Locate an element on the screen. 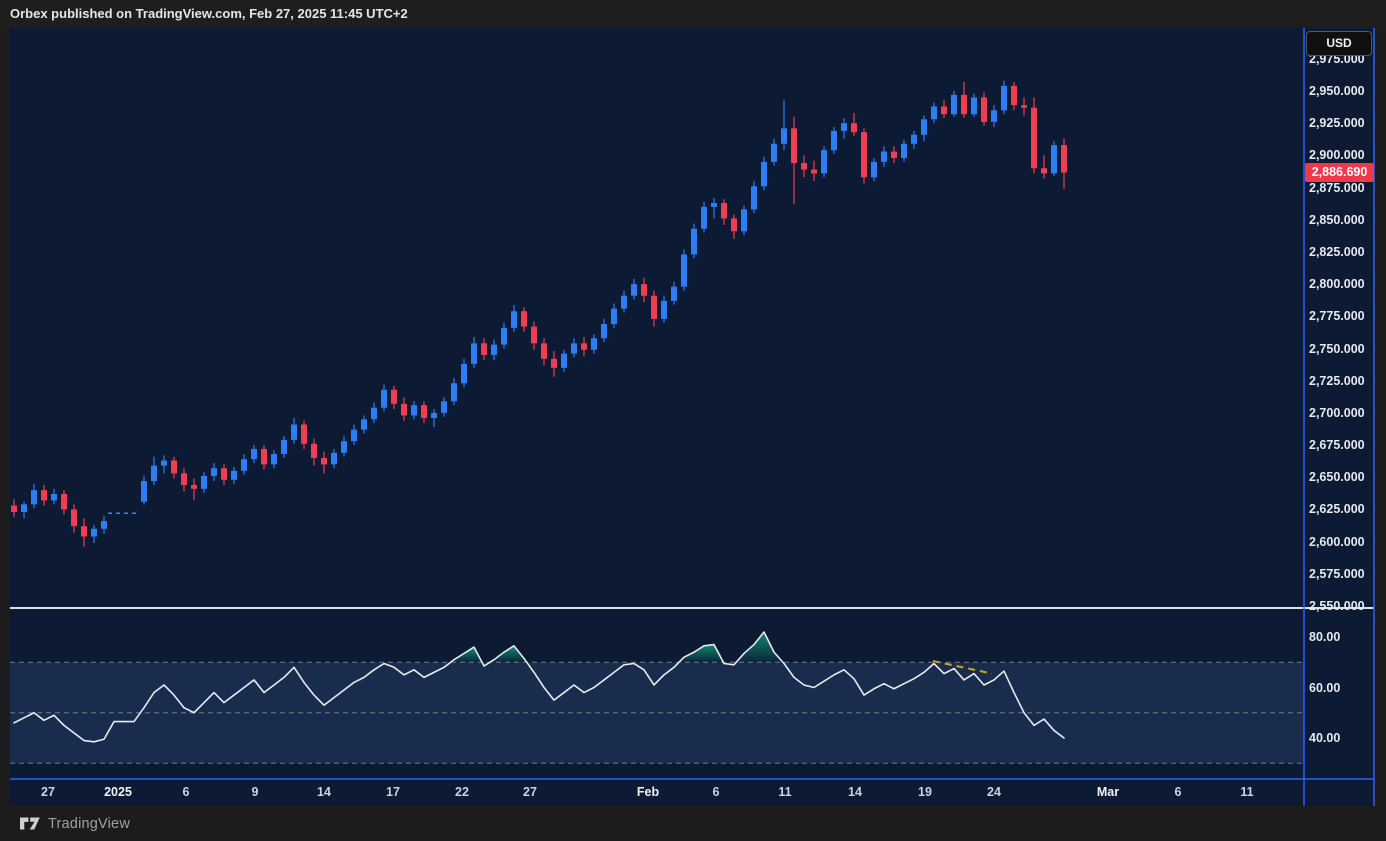  price-tick-label: 2,650.000 is located at coordinates (1337, 477).